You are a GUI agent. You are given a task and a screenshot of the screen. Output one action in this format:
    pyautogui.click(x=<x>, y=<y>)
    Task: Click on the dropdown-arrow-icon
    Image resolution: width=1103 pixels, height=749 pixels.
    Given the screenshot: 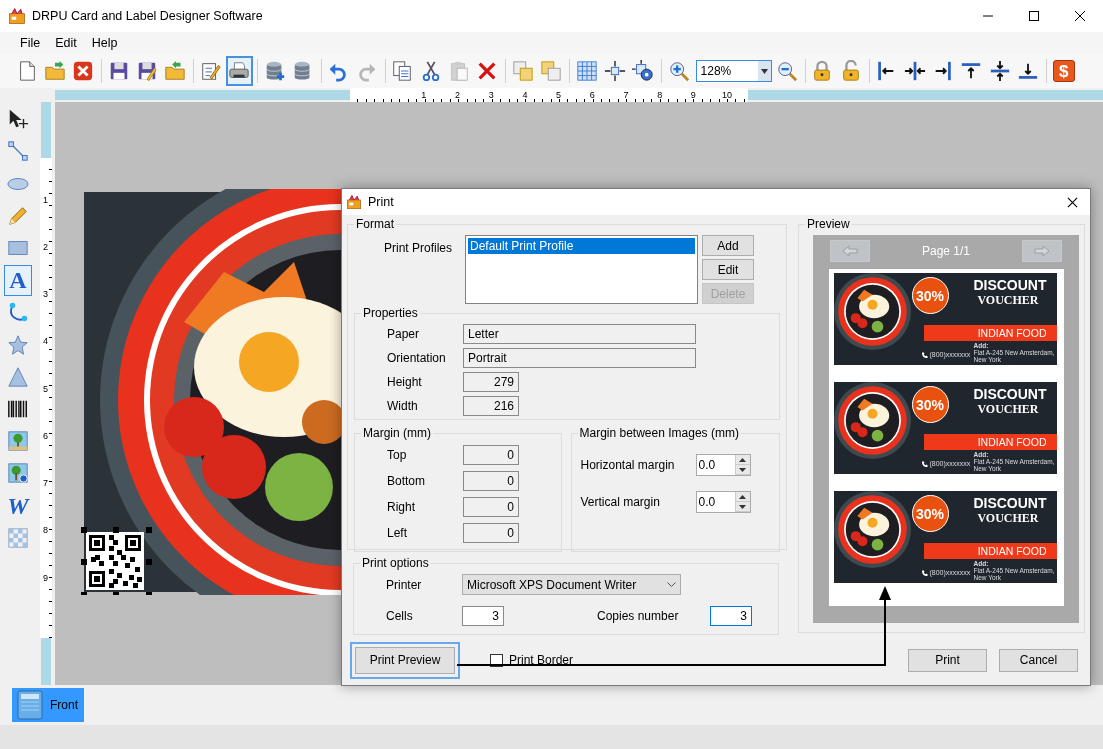 What is the action you would take?
    pyautogui.click(x=764, y=71)
    